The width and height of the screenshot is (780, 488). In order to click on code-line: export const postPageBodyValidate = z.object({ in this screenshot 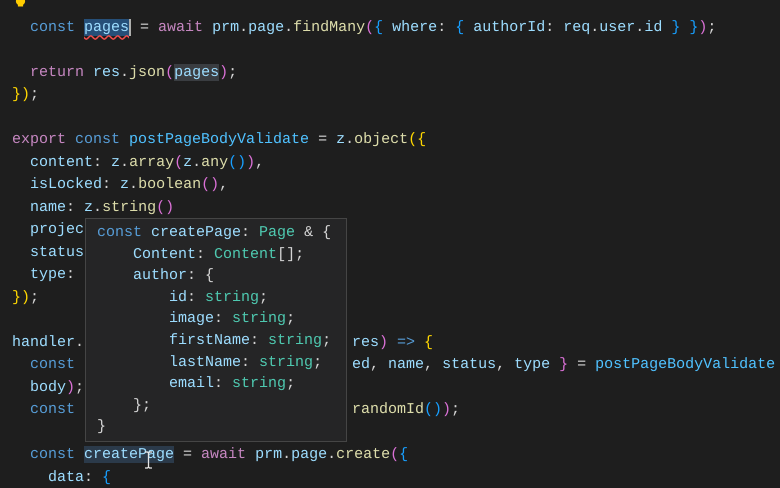, I will do `click(219, 140)`.